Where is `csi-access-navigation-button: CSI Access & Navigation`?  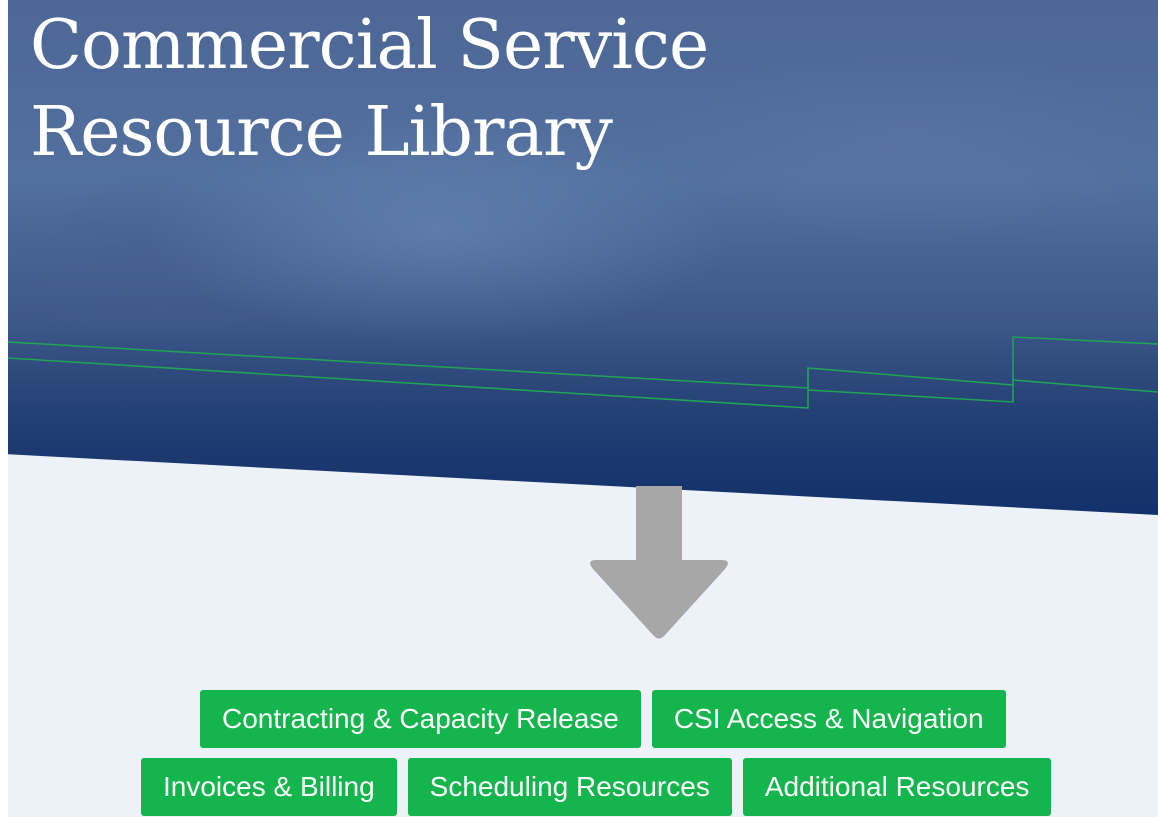 csi-access-navigation-button: CSI Access & Navigation is located at coordinates (828, 719).